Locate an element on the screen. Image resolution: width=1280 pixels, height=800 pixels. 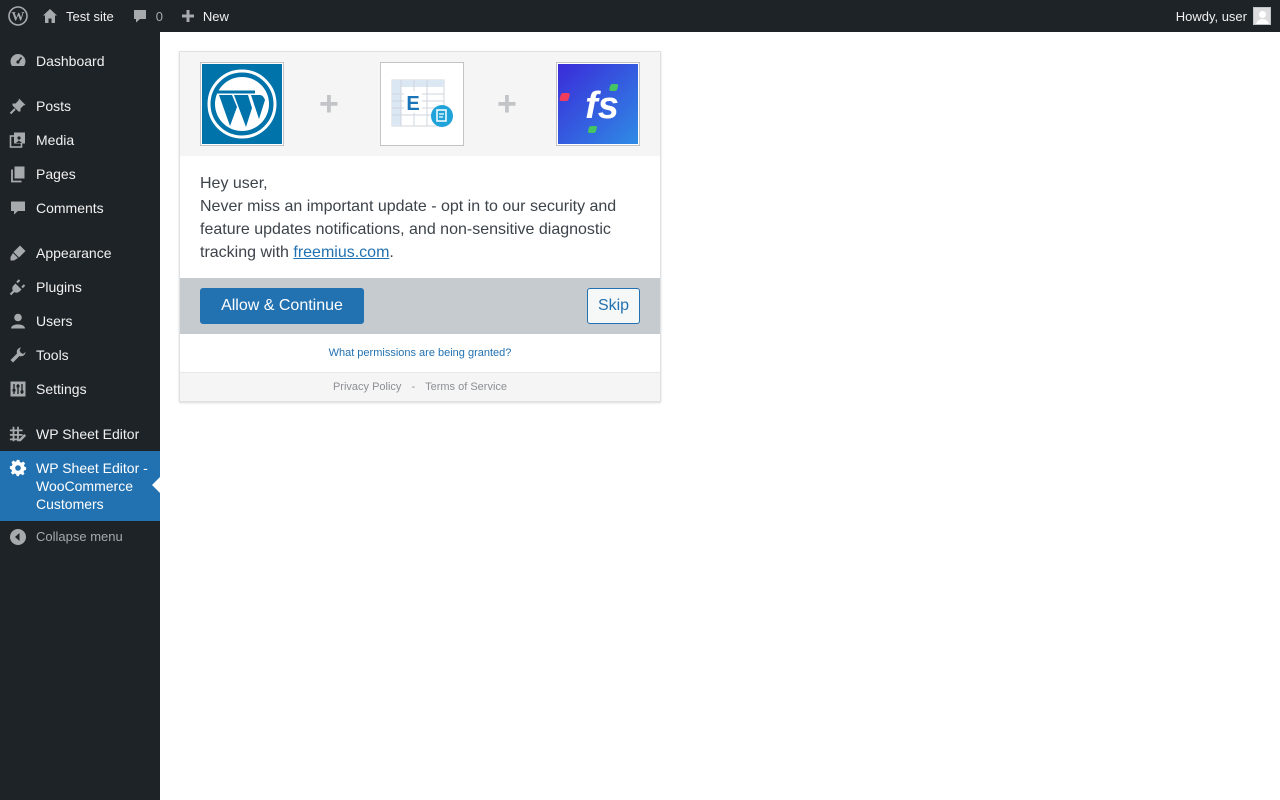
terms-footer: Privacy Policy - Terms of Service is located at coordinates (420, 386).